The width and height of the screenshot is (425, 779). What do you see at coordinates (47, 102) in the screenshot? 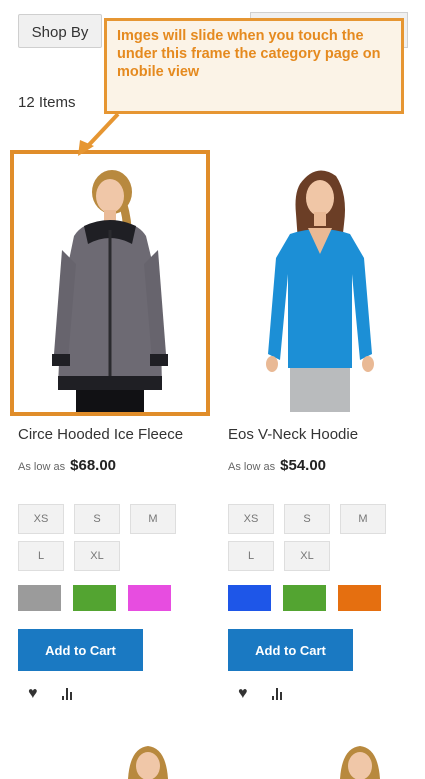
I see `item-count: 12 Items` at bounding box center [47, 102].